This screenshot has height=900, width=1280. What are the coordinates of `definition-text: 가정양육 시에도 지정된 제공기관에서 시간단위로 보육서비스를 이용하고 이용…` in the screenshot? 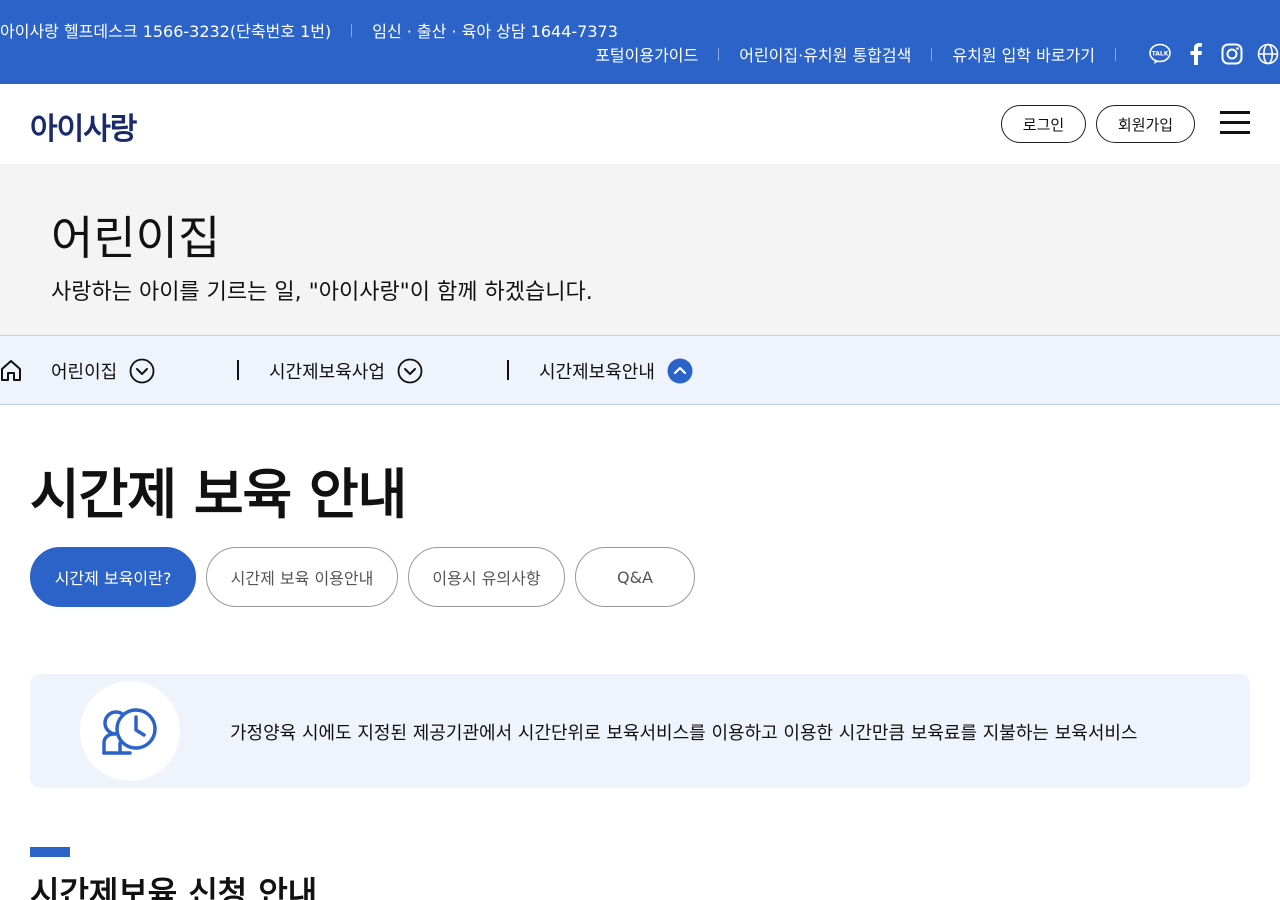 It's located at (684, 733).